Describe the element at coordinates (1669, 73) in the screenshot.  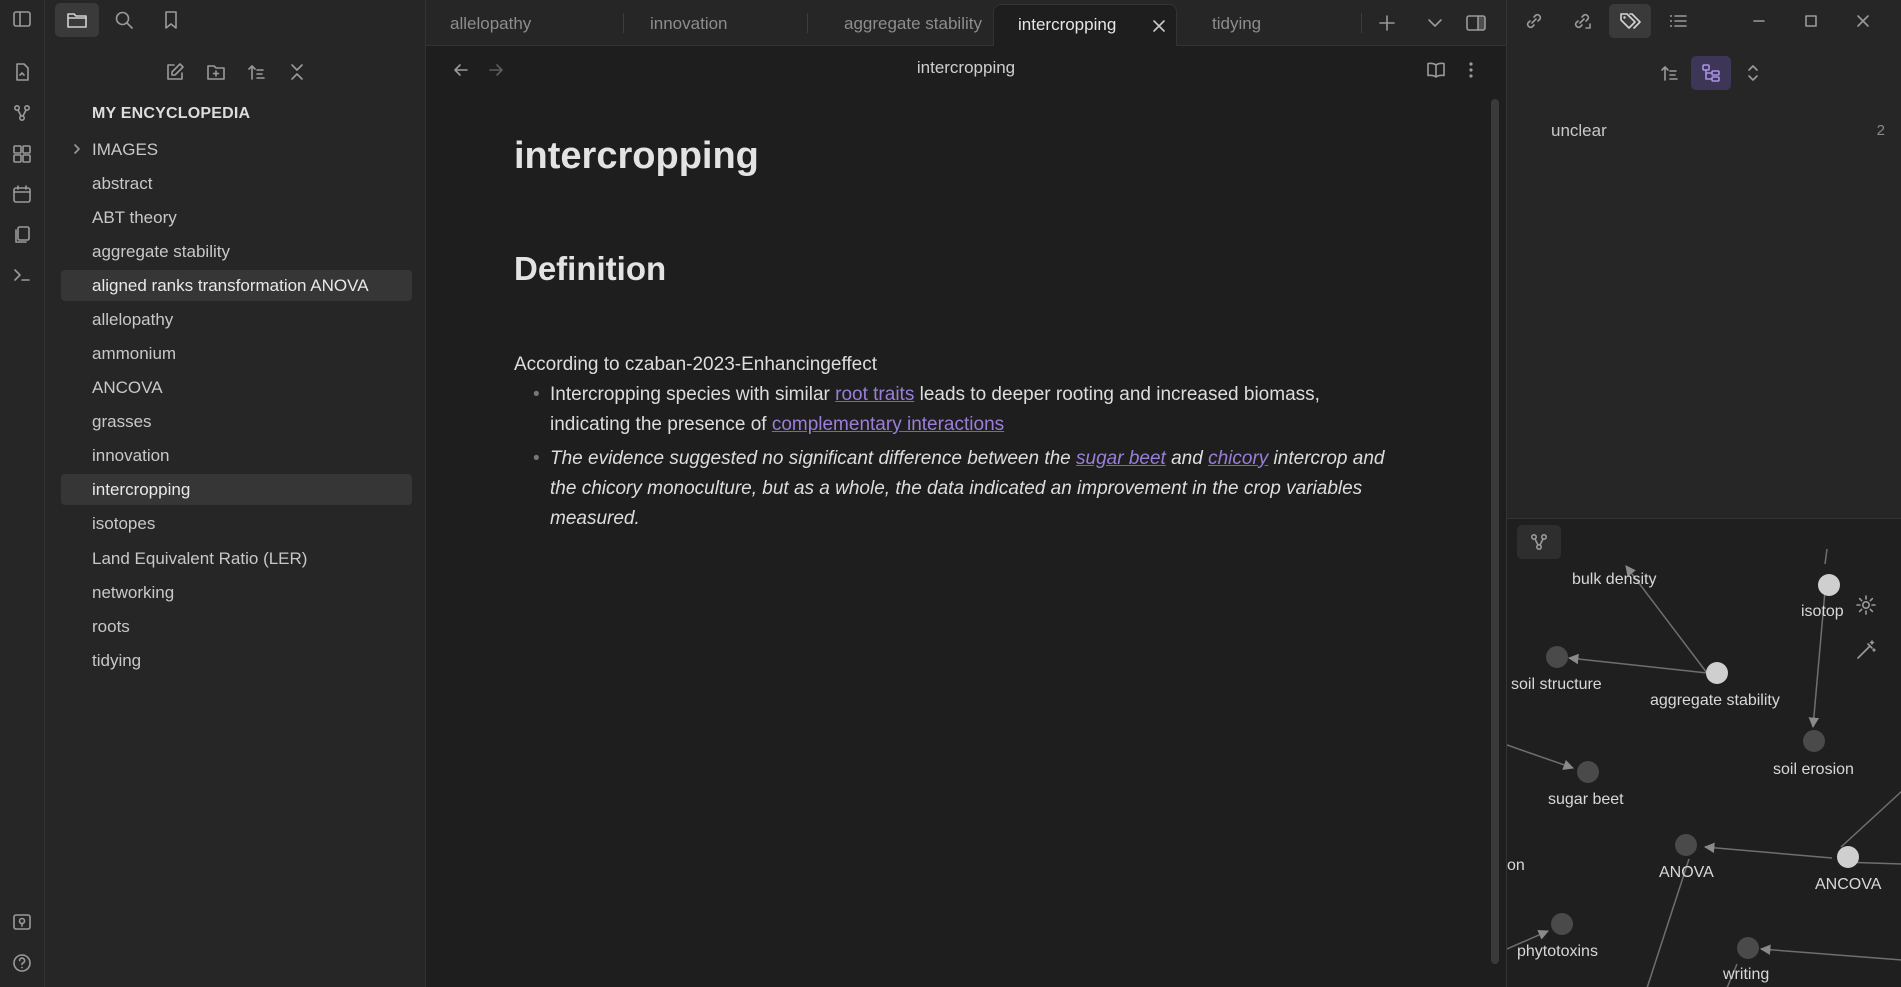
I see `sort-tags-icon` at that location.